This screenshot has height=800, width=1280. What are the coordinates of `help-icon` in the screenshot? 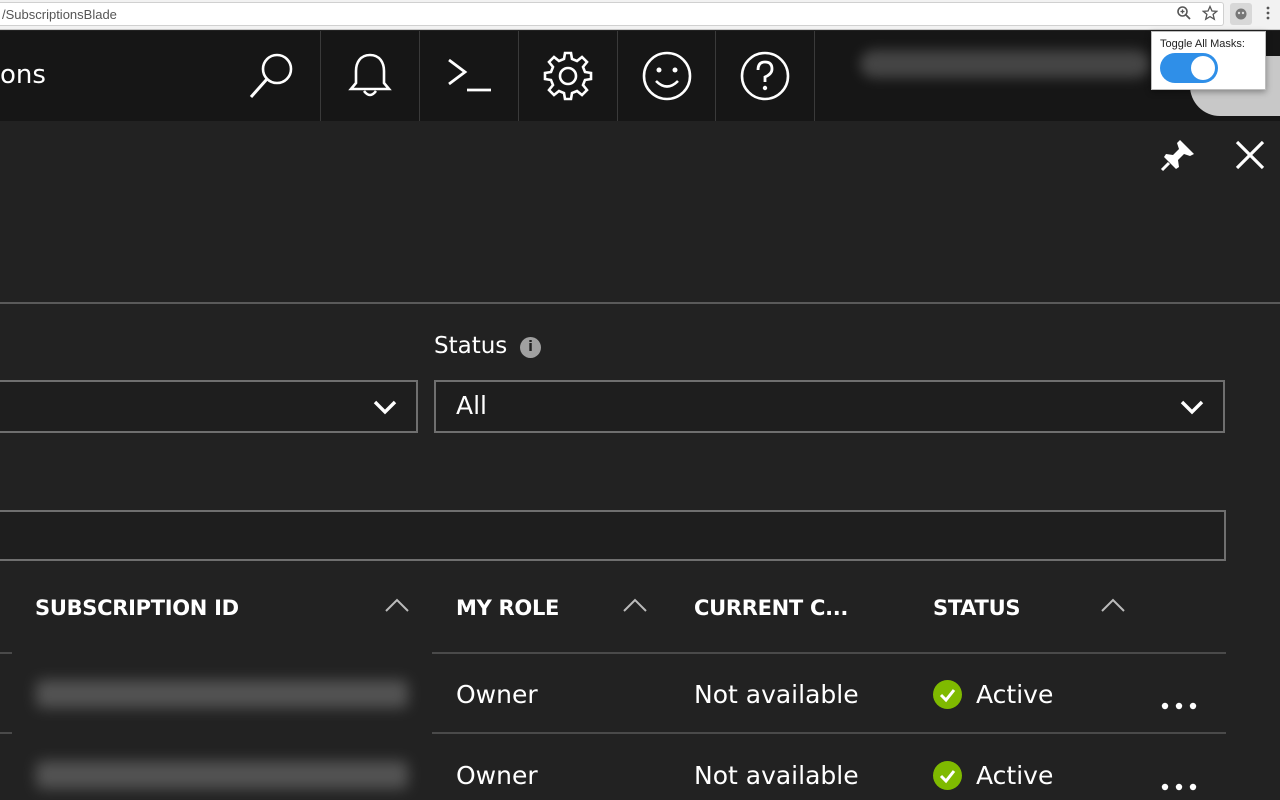 It's located at (765, 76).